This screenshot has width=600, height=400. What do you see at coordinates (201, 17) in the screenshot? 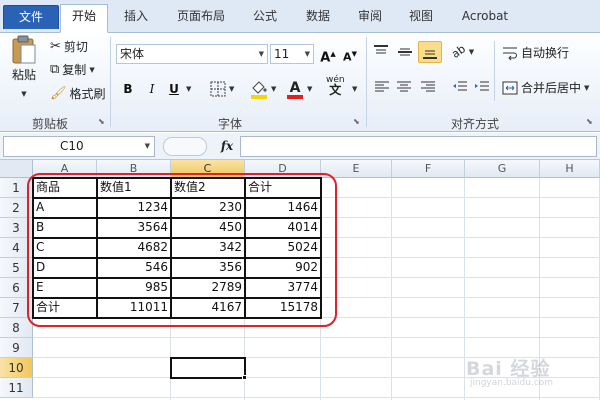
I see `tab-page-layout: 页面布局` at bounding box center [201, 17].